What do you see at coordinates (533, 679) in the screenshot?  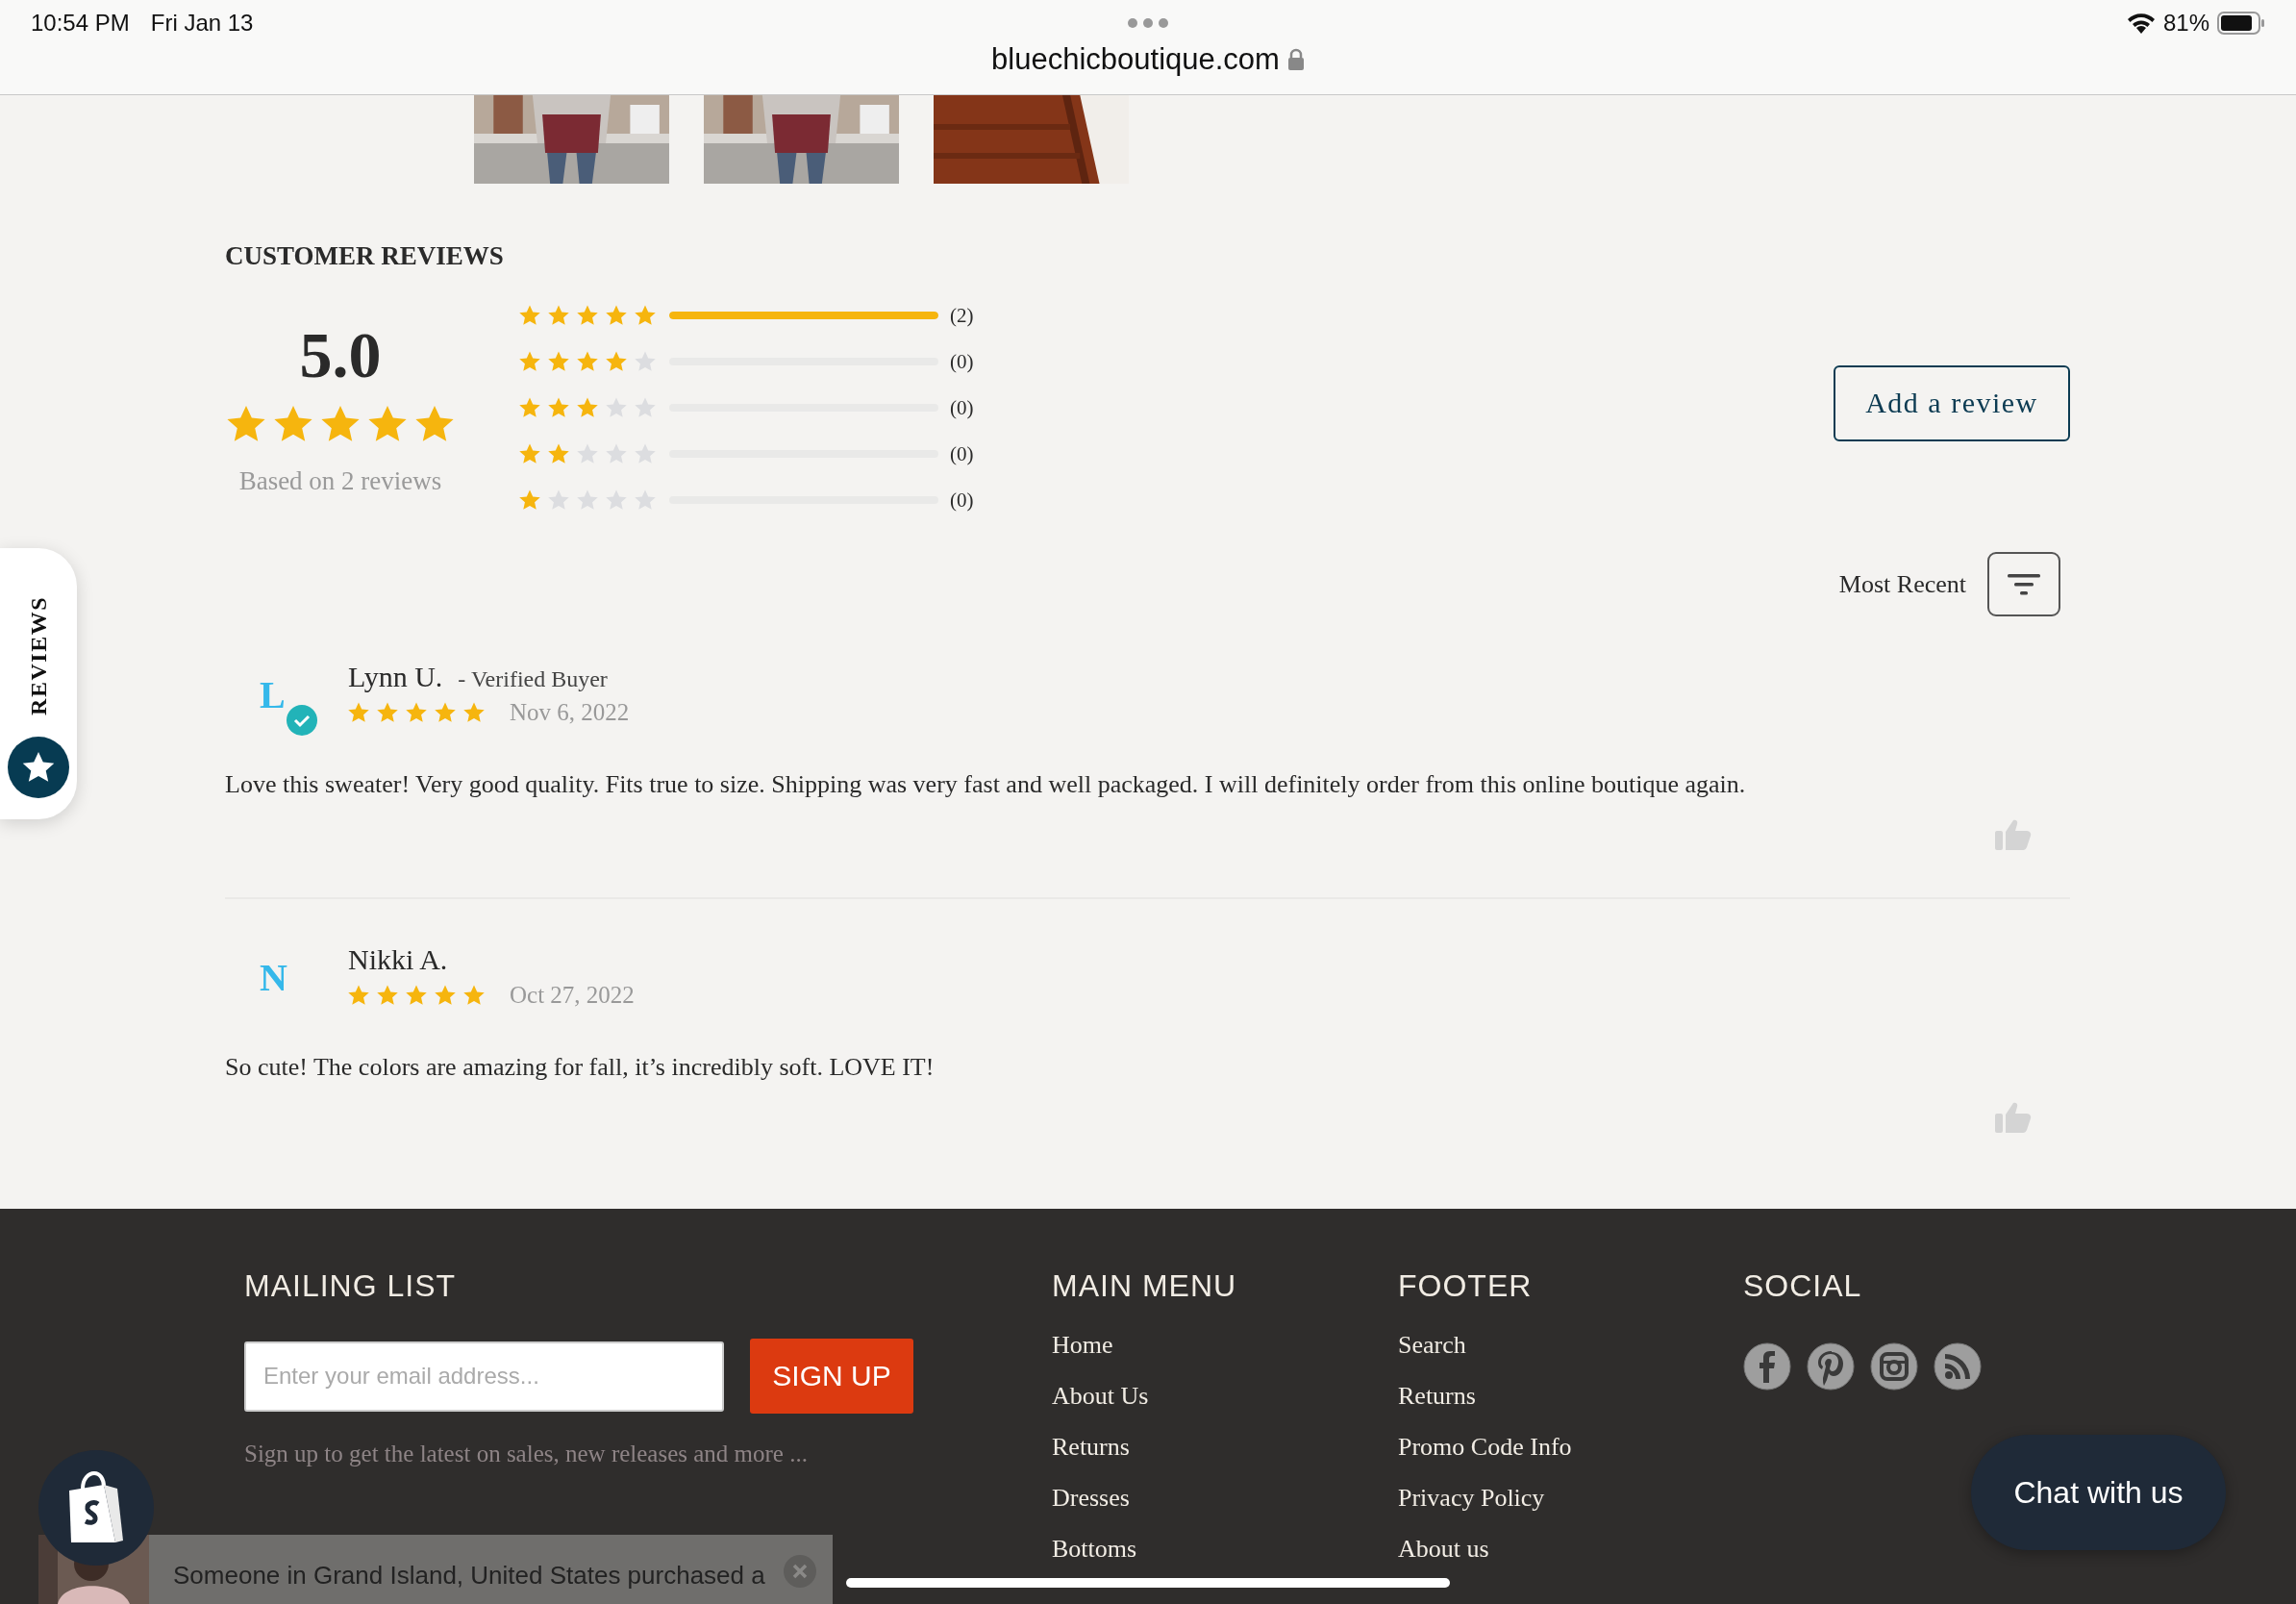 I see `verified-label: - Verified Buyer` at bounding box center [533, 679].